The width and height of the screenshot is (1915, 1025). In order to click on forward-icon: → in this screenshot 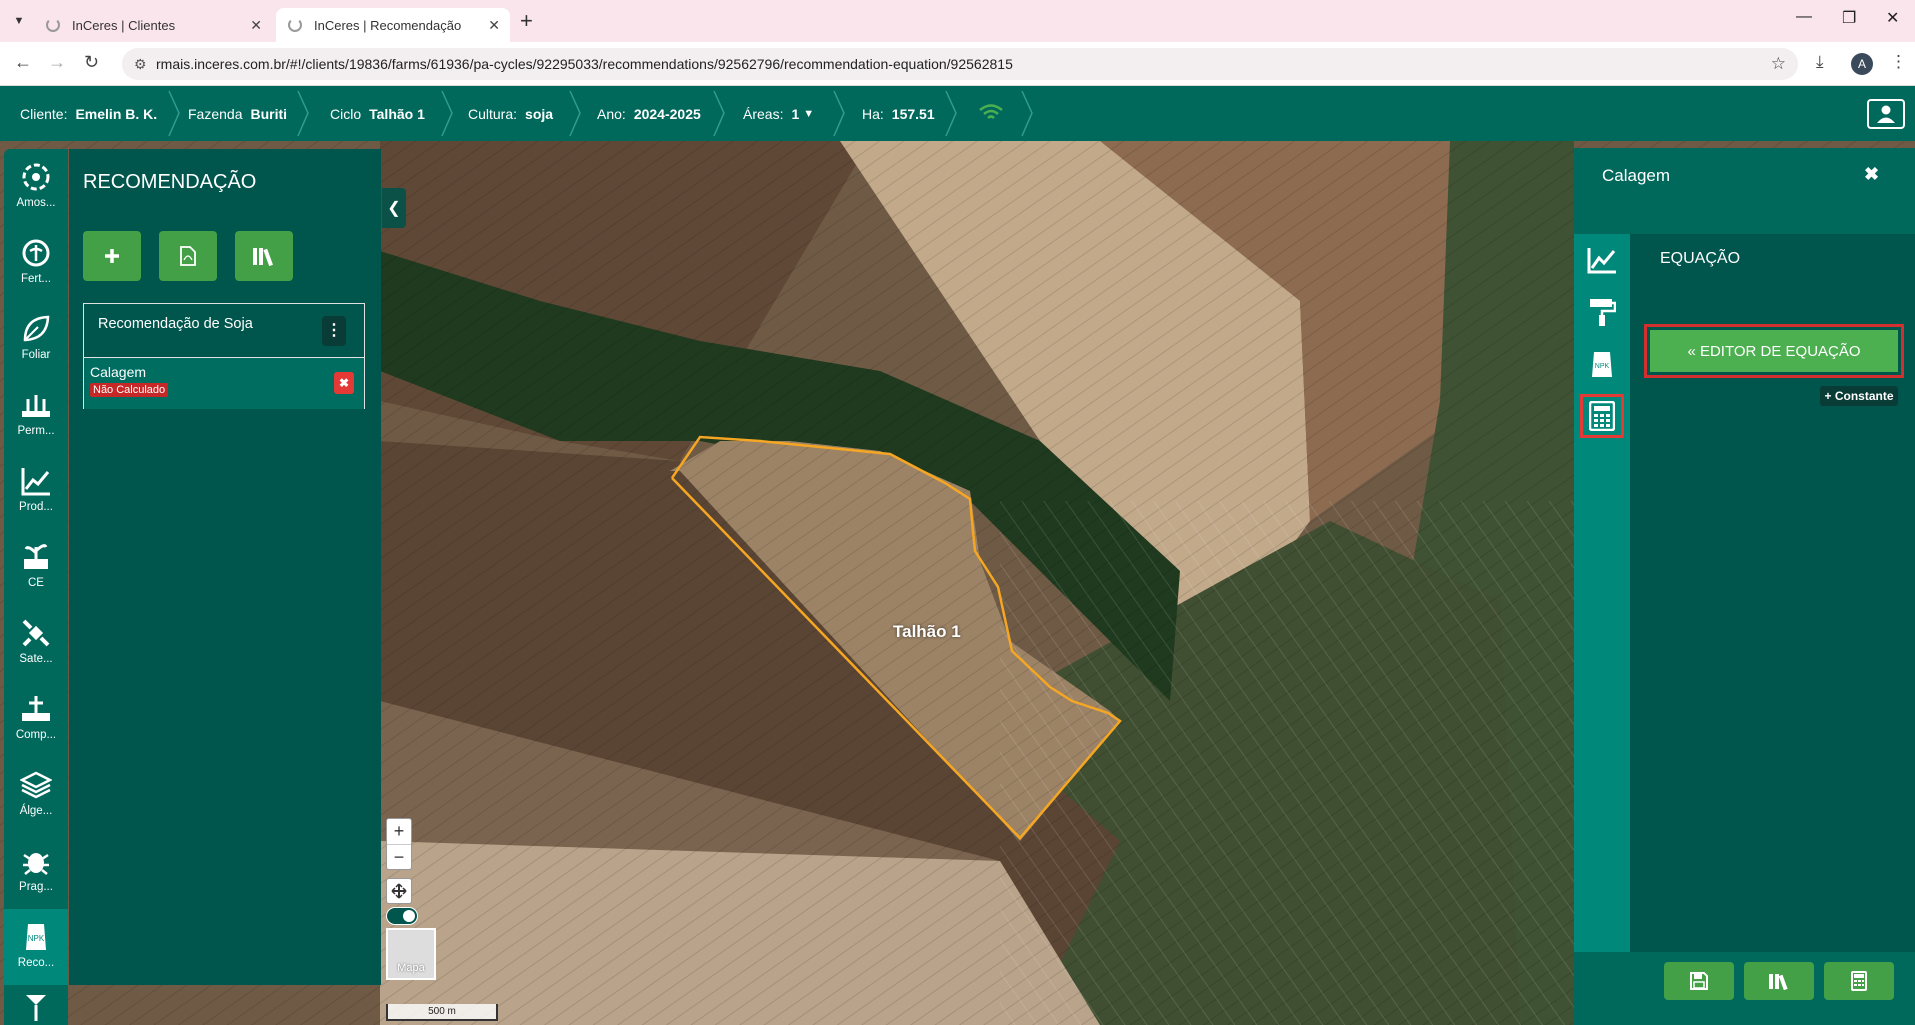, I will do `click(57, 62)`.